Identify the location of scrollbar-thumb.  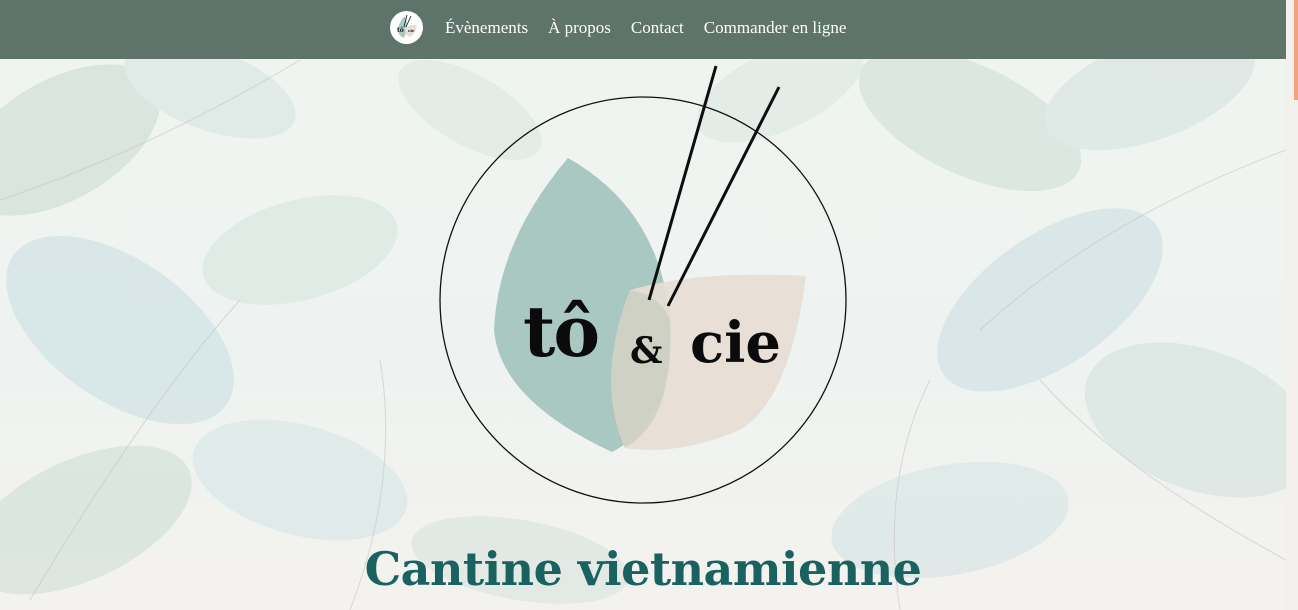
(1296, 50).